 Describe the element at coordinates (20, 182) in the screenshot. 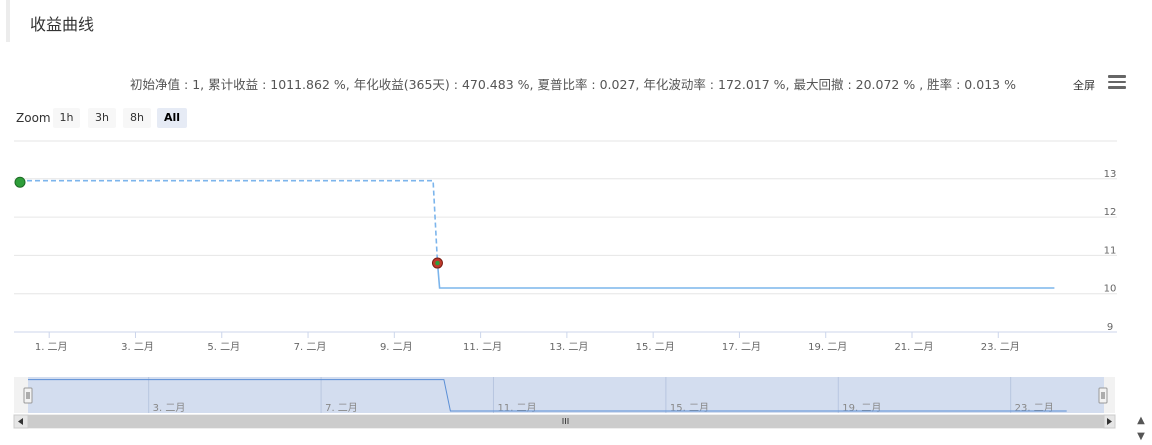

I see `marker-point` at that location.